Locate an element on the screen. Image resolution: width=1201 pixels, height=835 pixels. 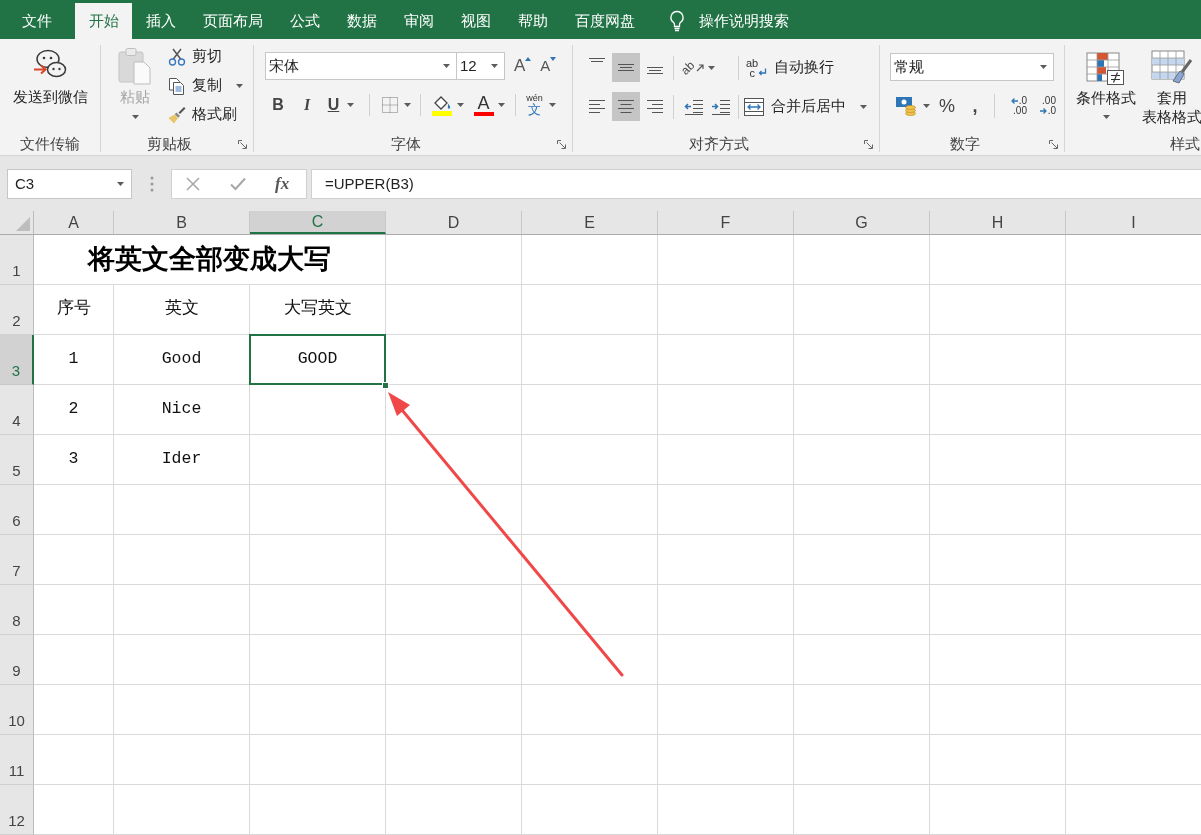
column-header: E is located at coordinates (590, 222).